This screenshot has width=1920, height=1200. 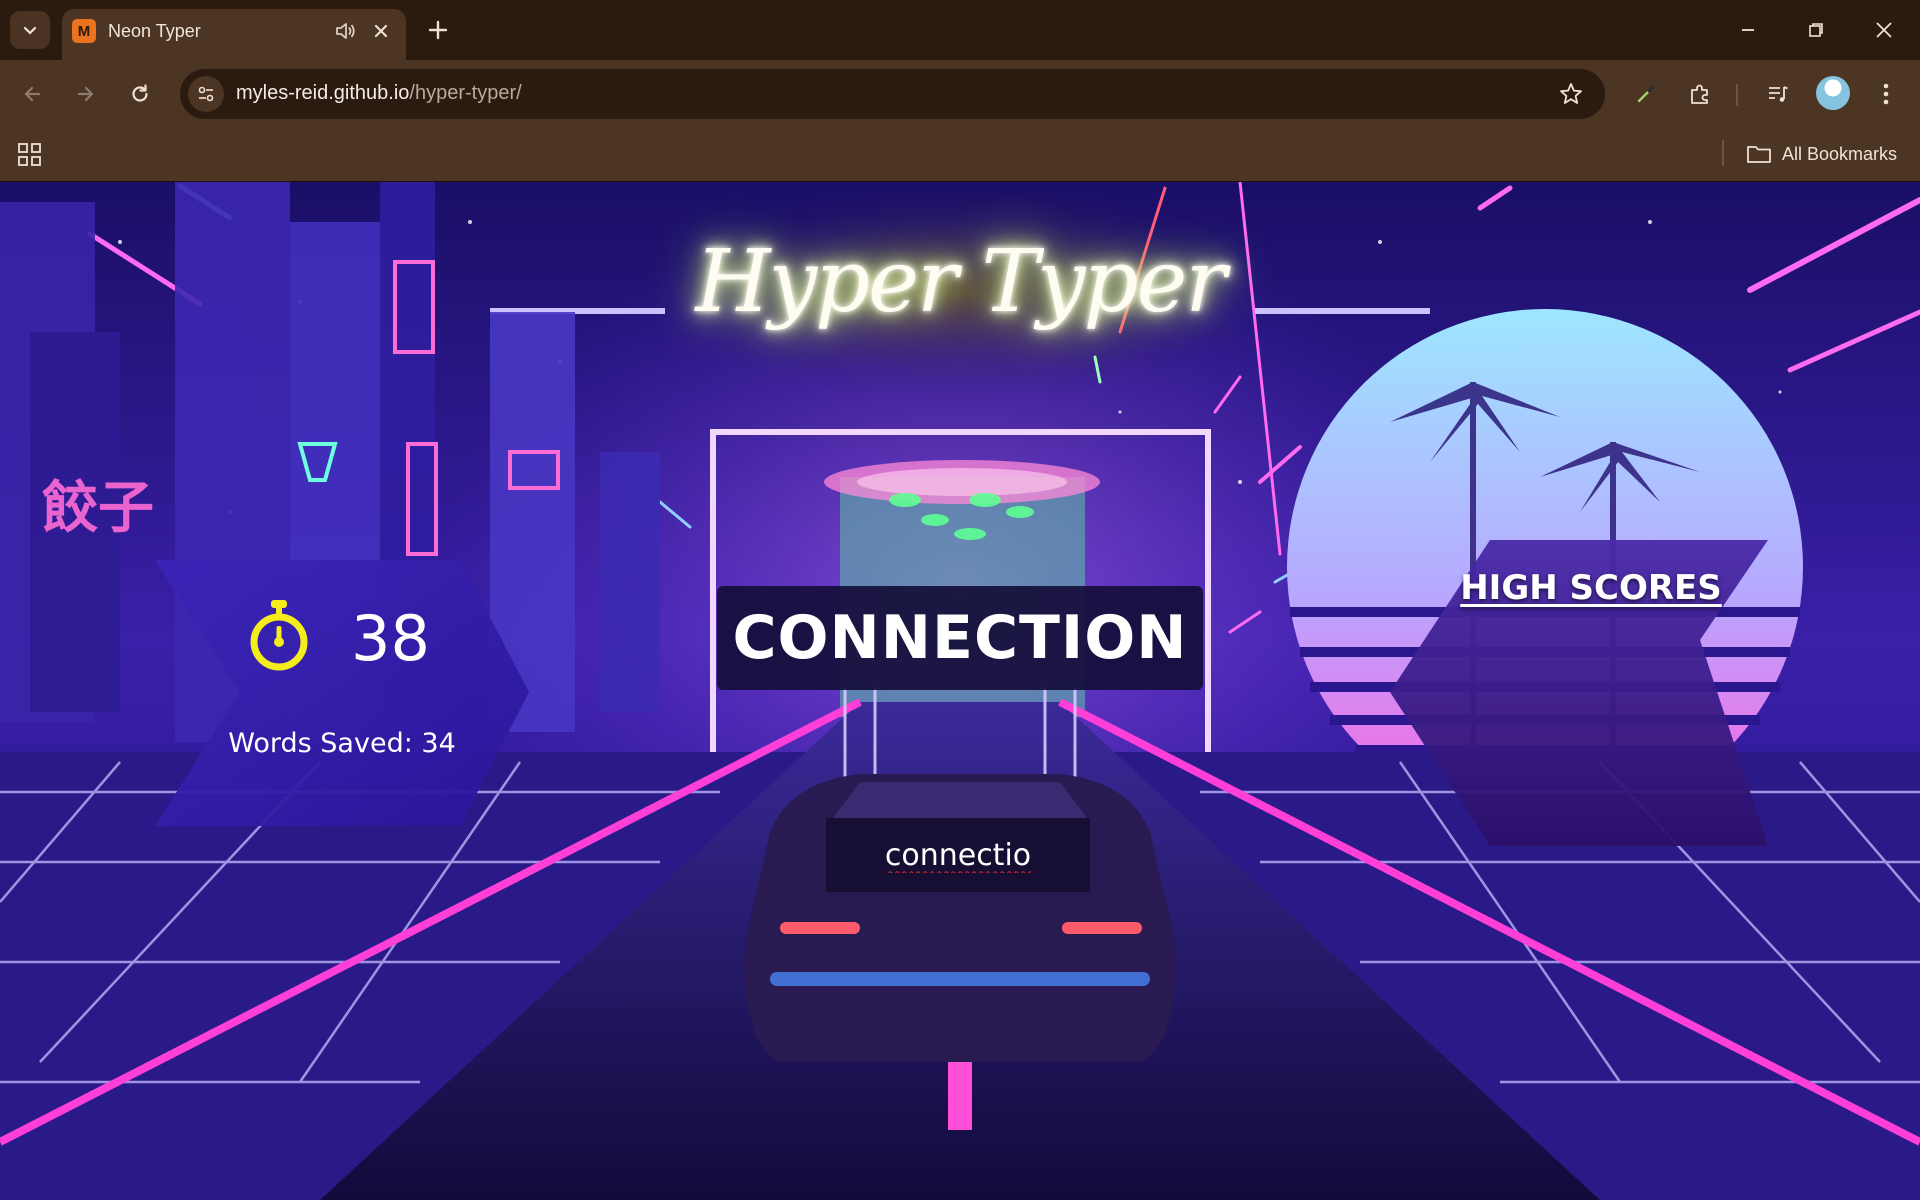 What do you see at coordinates (1737, 95) in the screenshot?
I see `toolbar-divider` at bounding box center [1737, 95].